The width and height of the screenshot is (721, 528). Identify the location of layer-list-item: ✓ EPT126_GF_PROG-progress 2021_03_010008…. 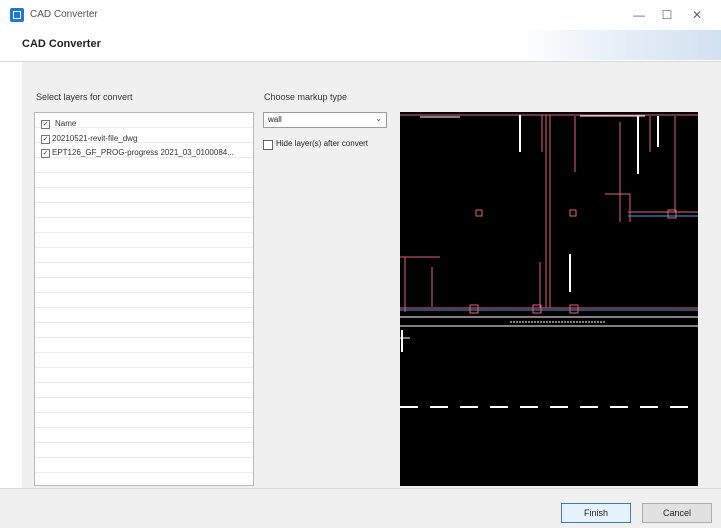
(144, 153).